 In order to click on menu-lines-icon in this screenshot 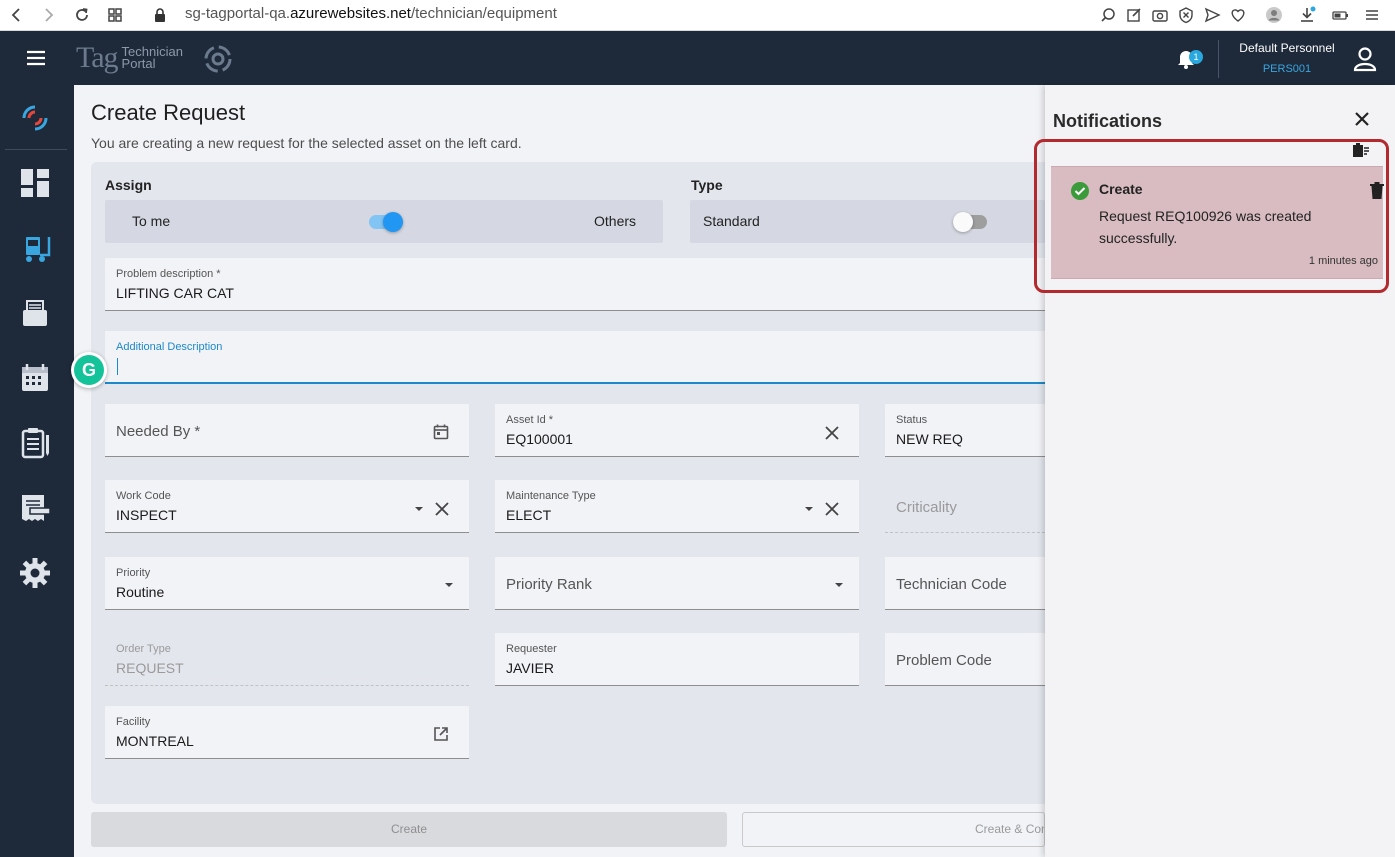, I will do `click(1372, 15)`.